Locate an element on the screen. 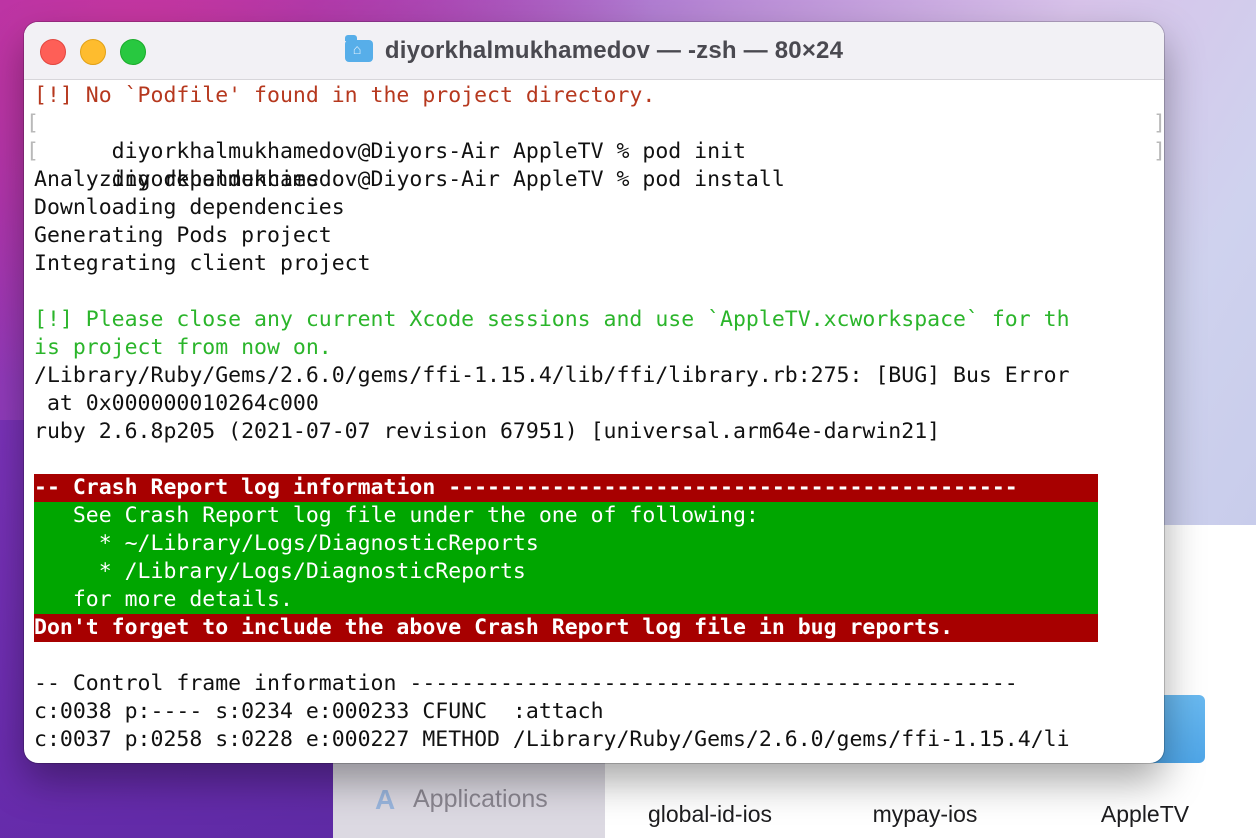 The height and width of the screenshot is (838, 1256). folder-label: mypay-ios is located at coordinates (925, 814).